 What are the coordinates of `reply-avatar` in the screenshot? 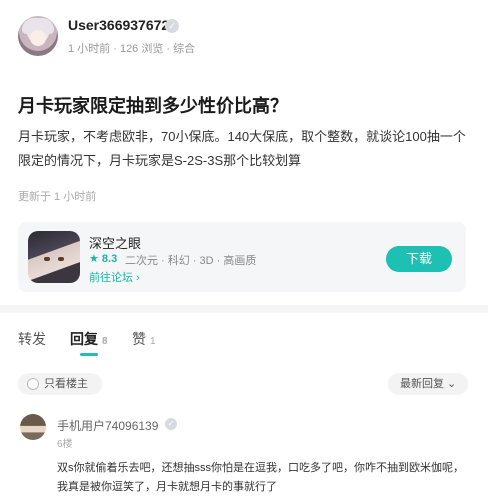 It's located at (33, 427).